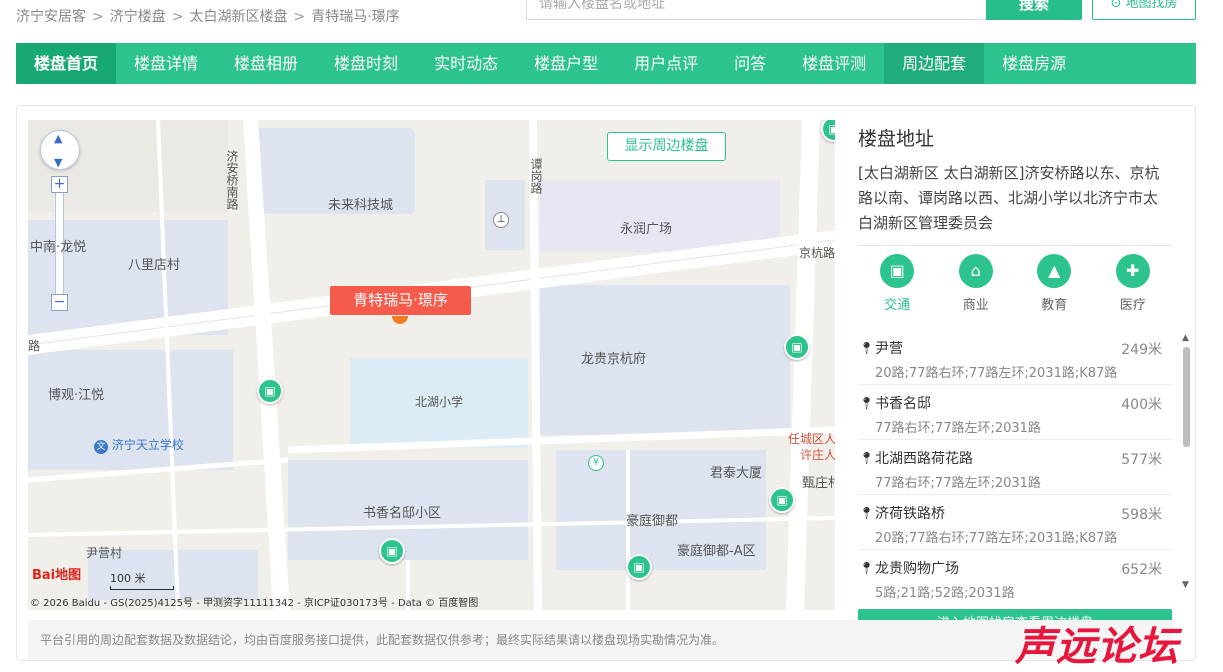 The image size is (1223, 672). I want to click on bus-icon: ▣, so click(897, 271).